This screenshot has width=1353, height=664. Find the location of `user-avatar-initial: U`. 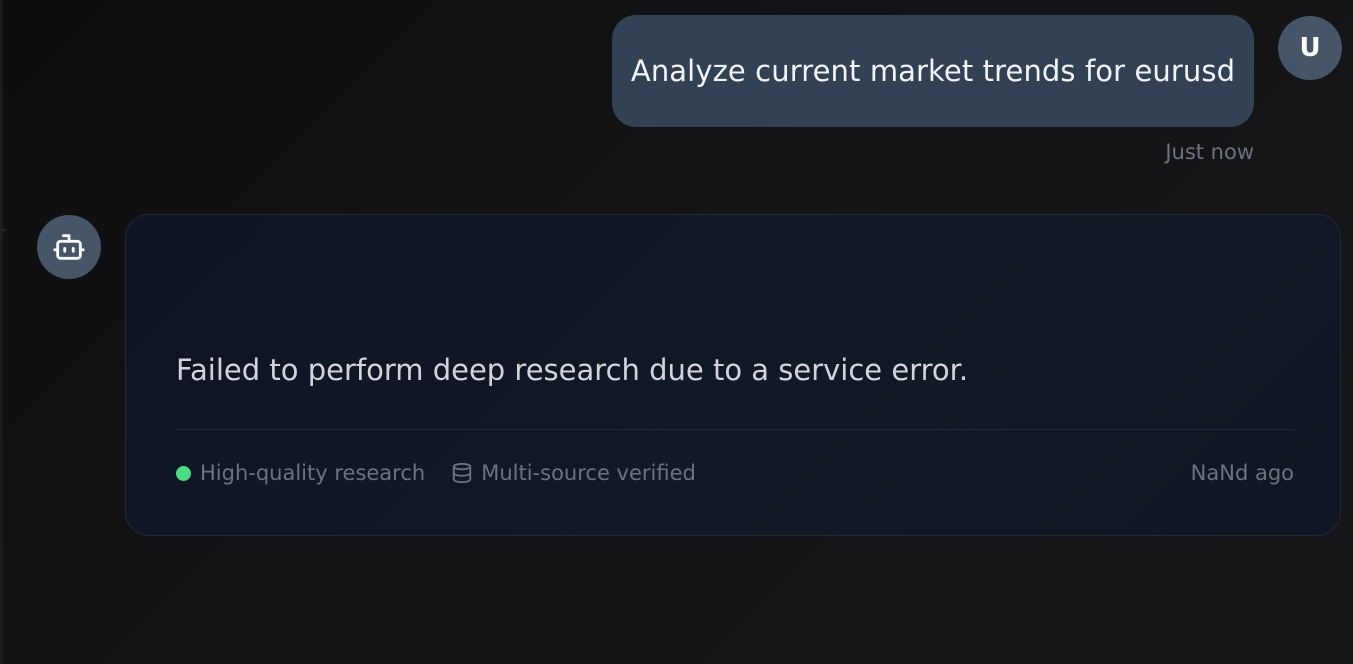

user-avatar-initial: U is located at coordinates (1310, 48).